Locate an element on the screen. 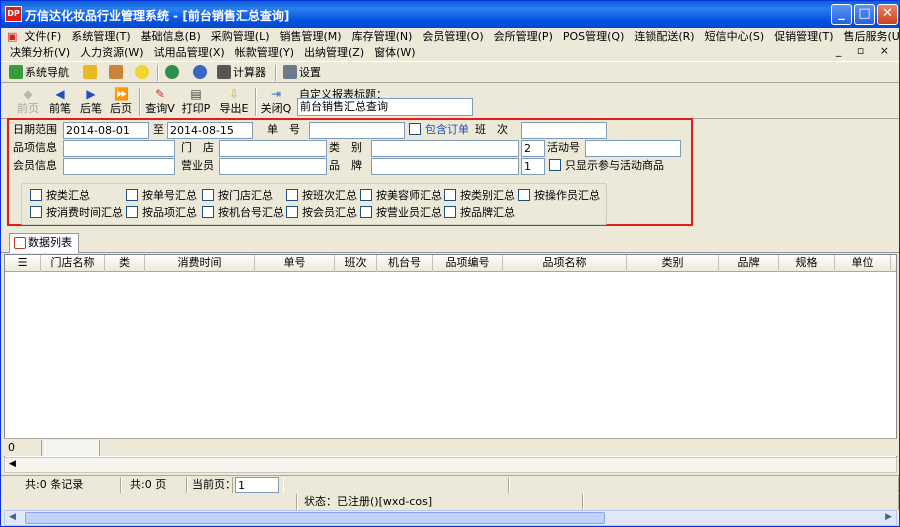 Image resolution: width=900 pixels, height=527 pixels. order-no-input is located at coordinates (357, 130).